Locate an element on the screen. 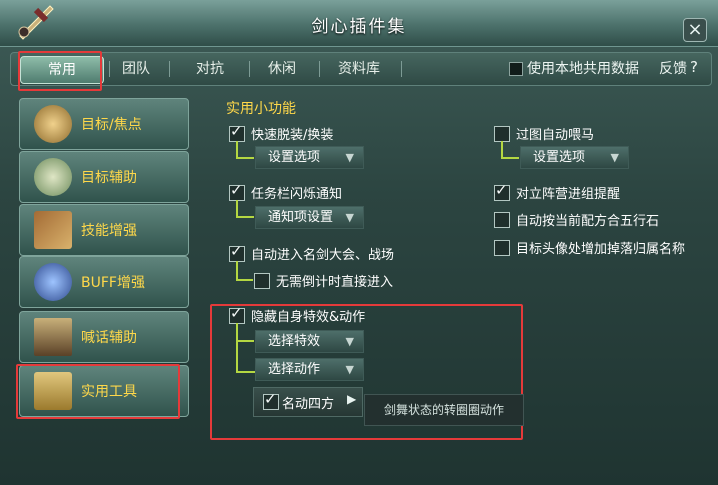 This screenshot has height=485, width=718. action-submenu-item: 名动四方 ▶ is located at coordinates (308, 402).